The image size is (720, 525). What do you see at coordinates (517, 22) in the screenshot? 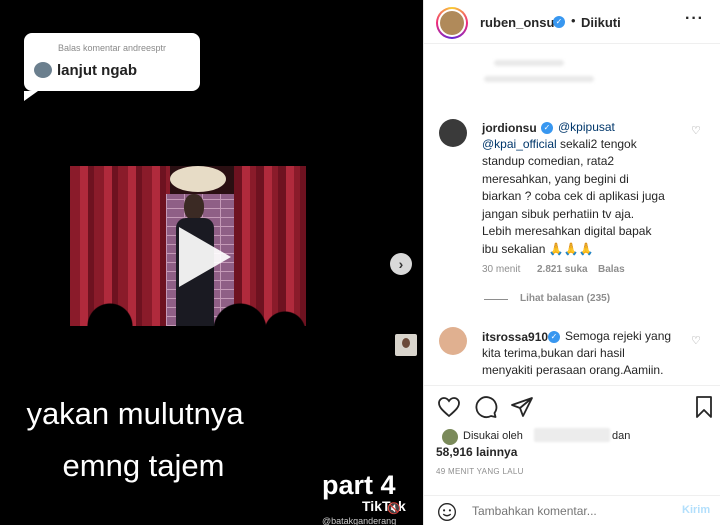
I see `author-username: ruben_onsu` at bounding box center [517, 22].